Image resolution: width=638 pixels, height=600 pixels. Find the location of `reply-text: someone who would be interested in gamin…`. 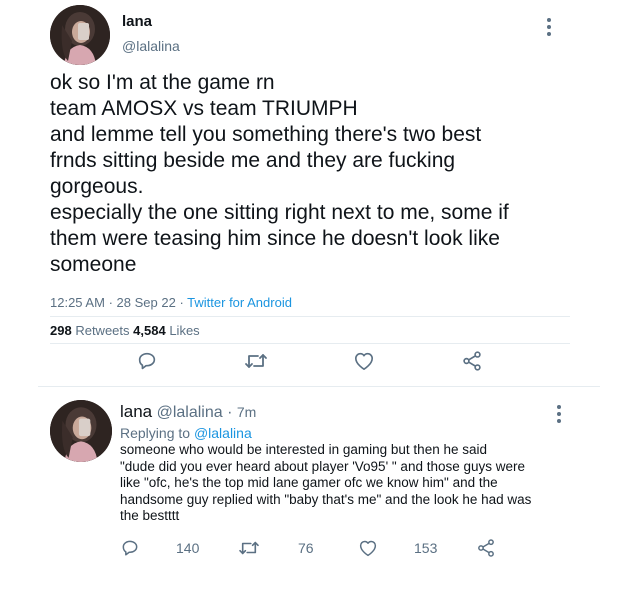

reply-text: someone who would be interested in gamin… is located at coordinates (325, 483).